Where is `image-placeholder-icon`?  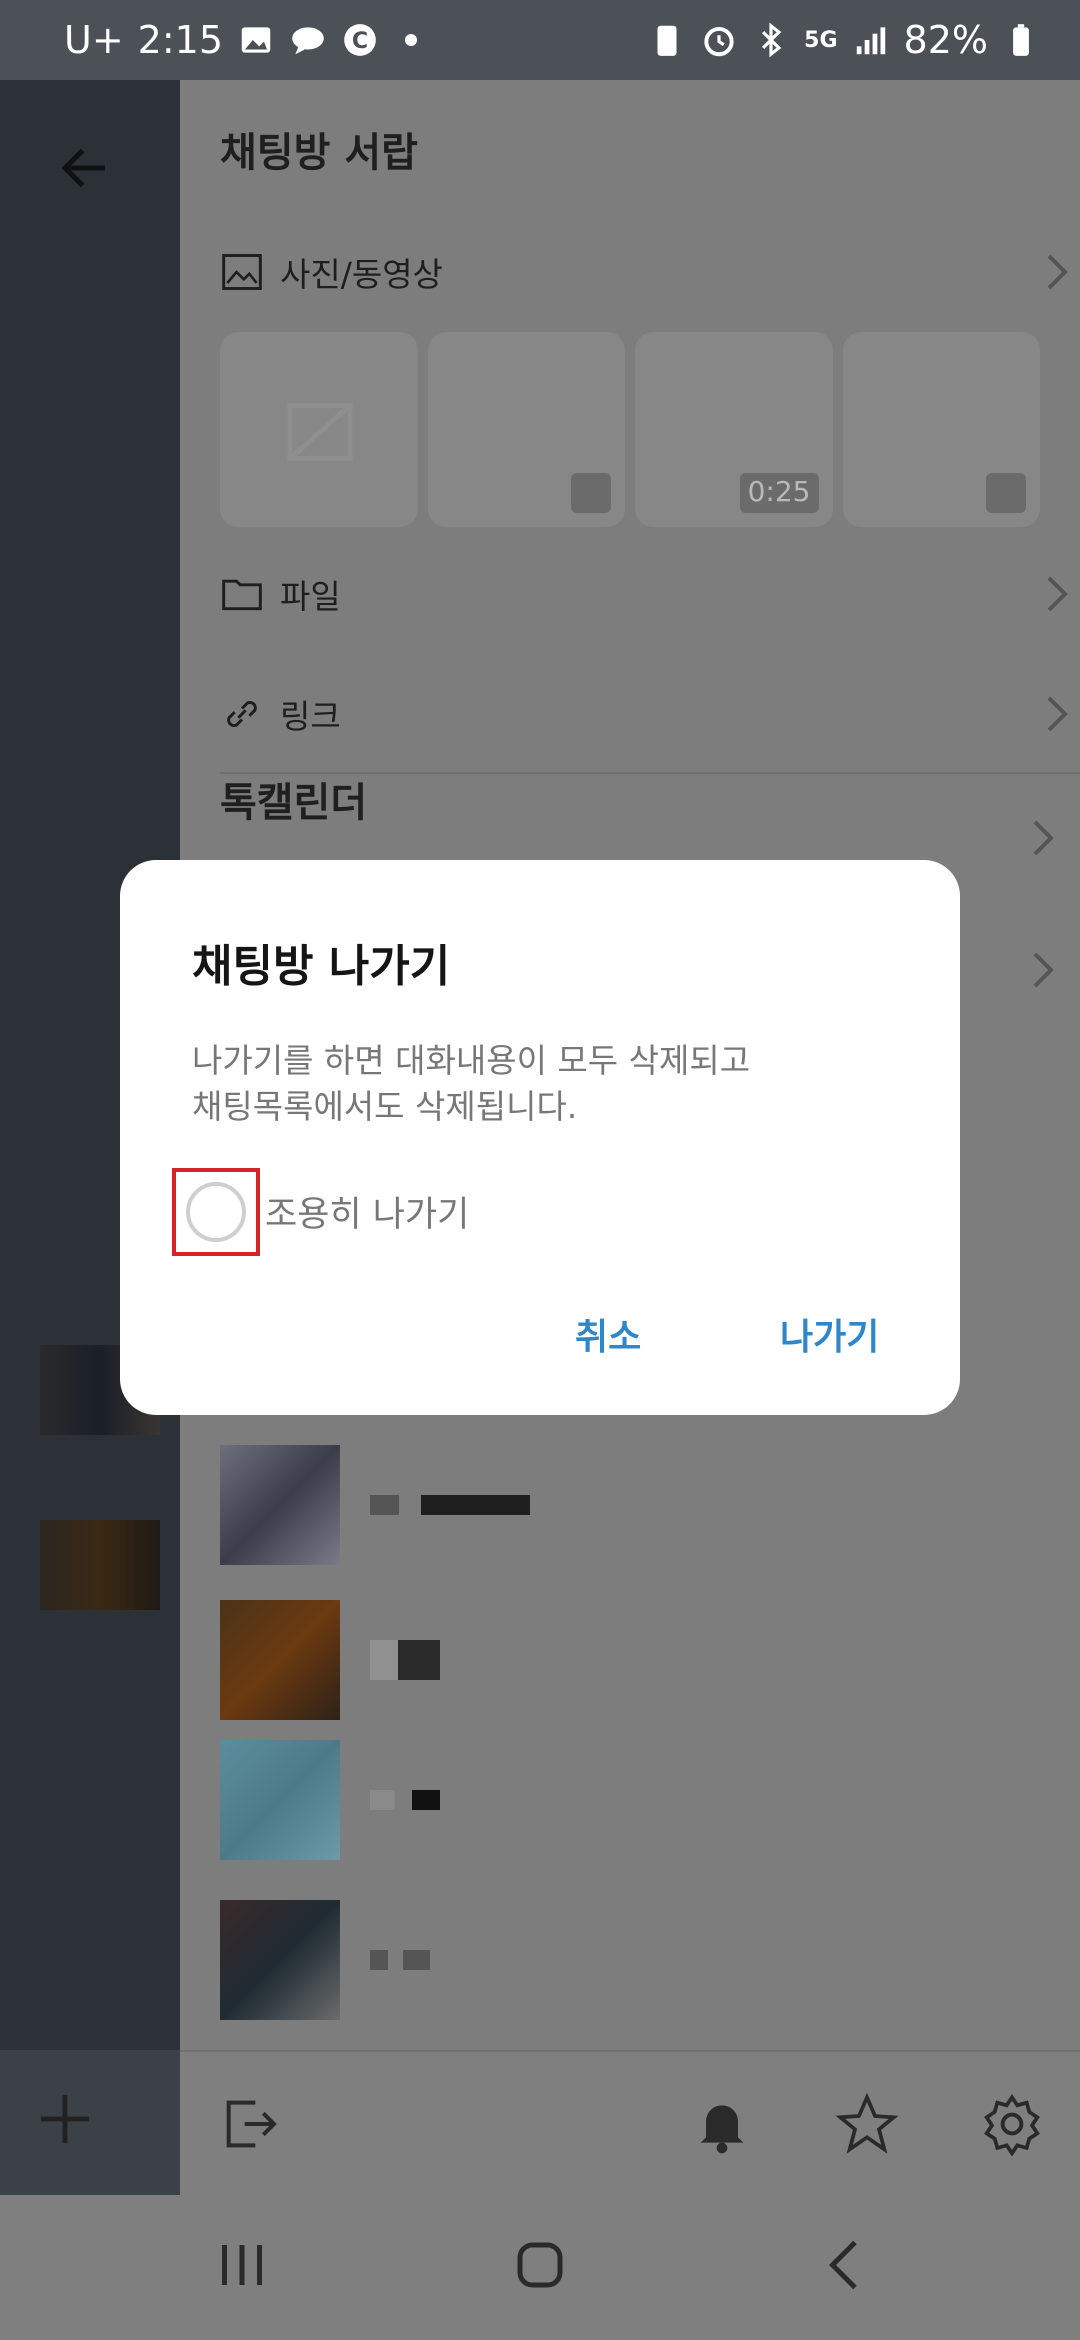
image-placeholder-icon is located at coordinates (320, 432).